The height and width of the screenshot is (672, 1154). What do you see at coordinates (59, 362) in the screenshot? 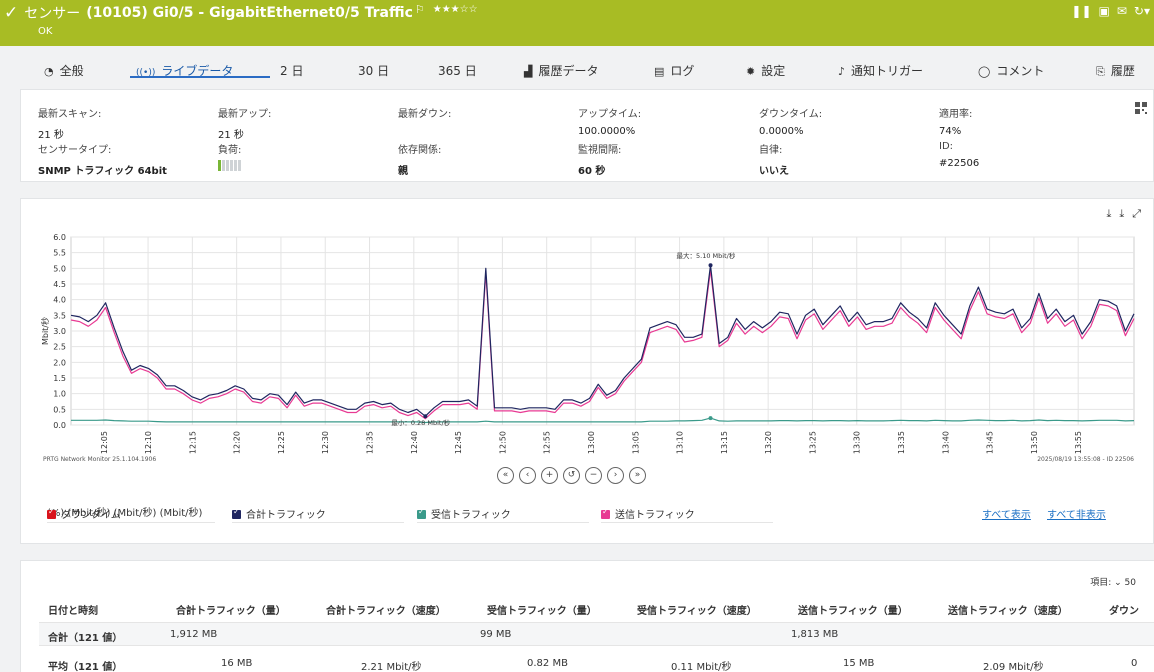
I see `y-tick-label: 2.0` at bounding box center [59, 362].